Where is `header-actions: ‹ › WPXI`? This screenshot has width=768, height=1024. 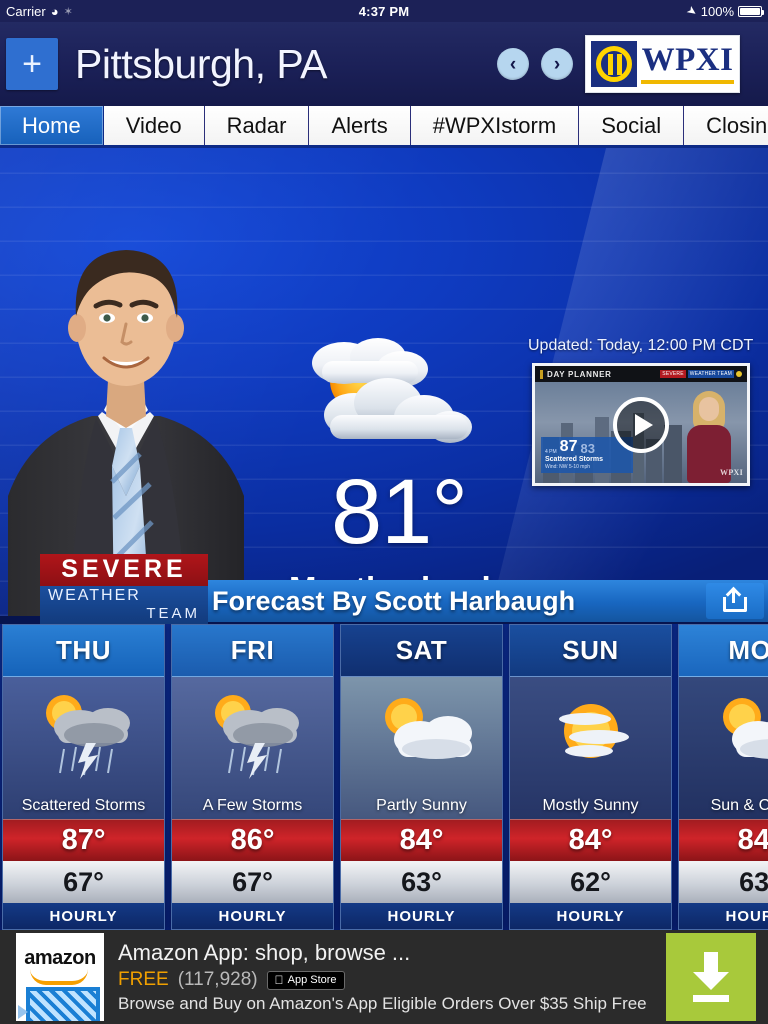
header-actions: ‹ › WPXI is located at coordinates (632, 64).